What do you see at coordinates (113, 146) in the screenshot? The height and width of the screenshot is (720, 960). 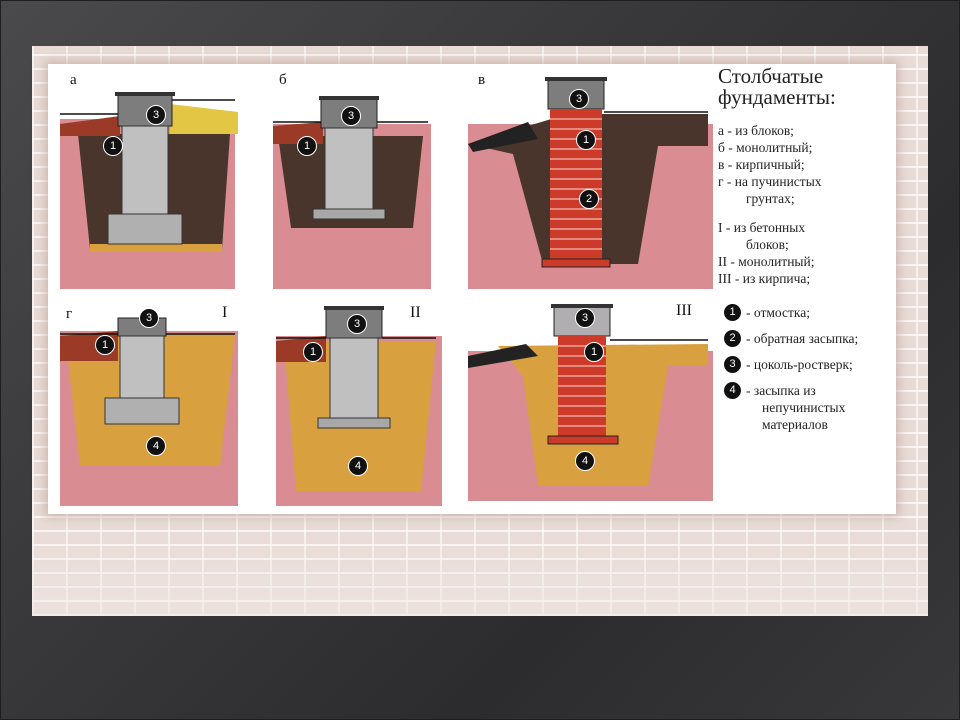 I see `marker-1-a: 1` at bounding box center [113, 146].